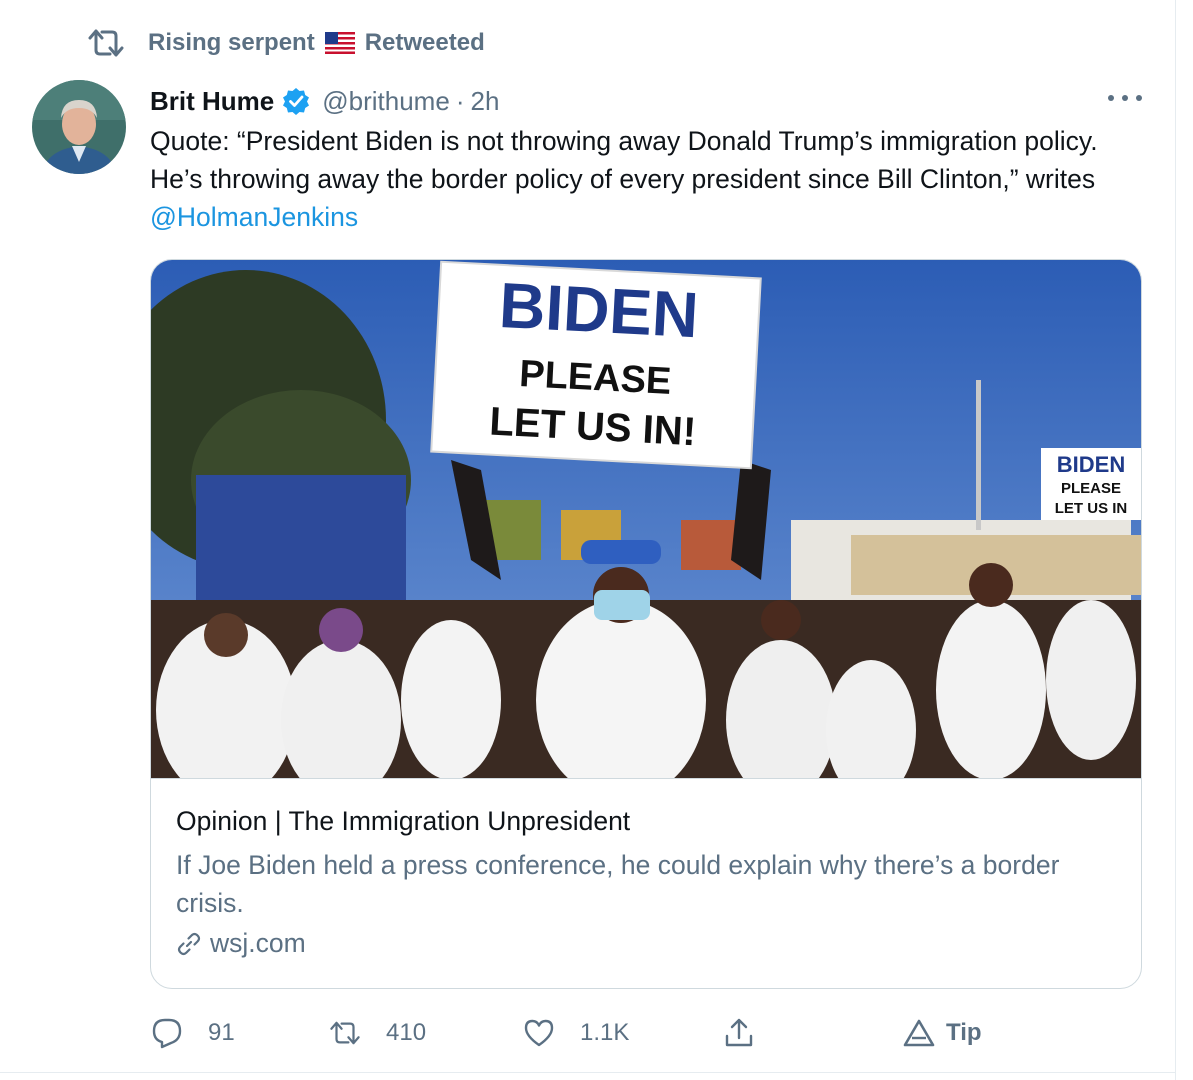  What do you see at coordinates (919, 1033) in the screenshot?
I see `tip-icon` at bounding box center [919, 1033].